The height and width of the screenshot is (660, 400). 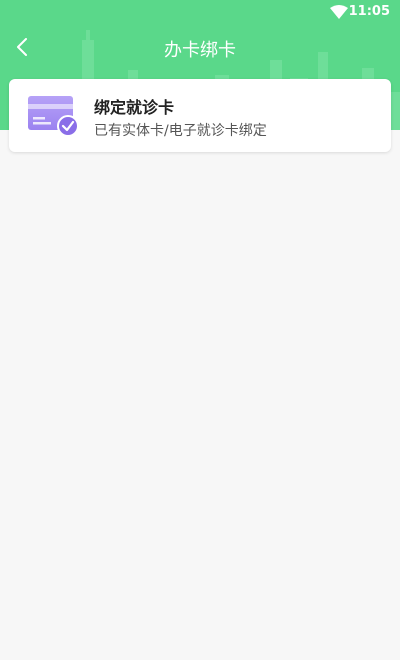 What do you see at coordinates (200, 50) in the screenshot?
I see `page-title: 办卡绑卡` at bounding box center [200, 50].